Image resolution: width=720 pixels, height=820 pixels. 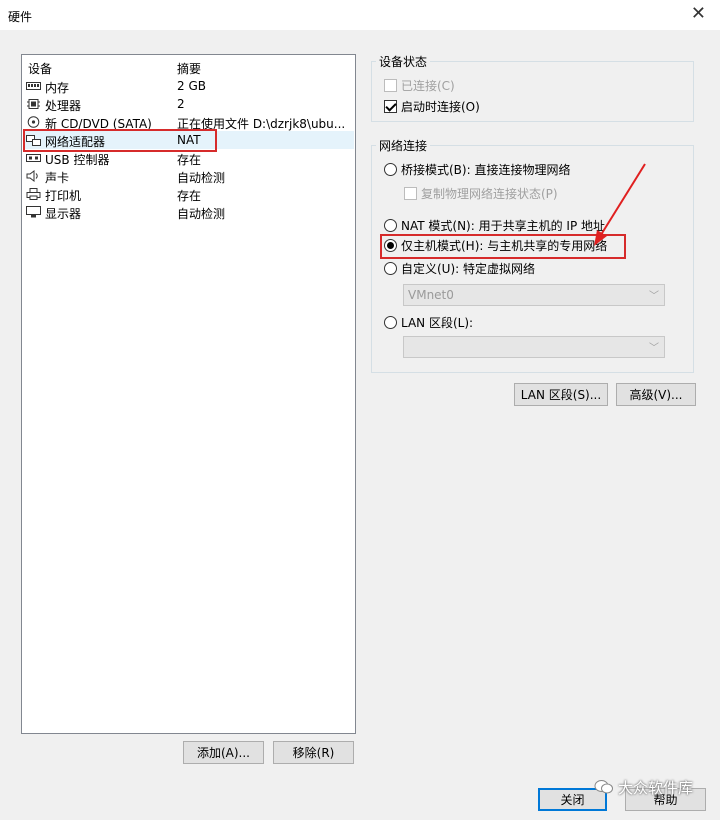 What do you see at coordinates (33, 194) in the screenshot?
I see `printer-icon` at bounding box center [33, 194].